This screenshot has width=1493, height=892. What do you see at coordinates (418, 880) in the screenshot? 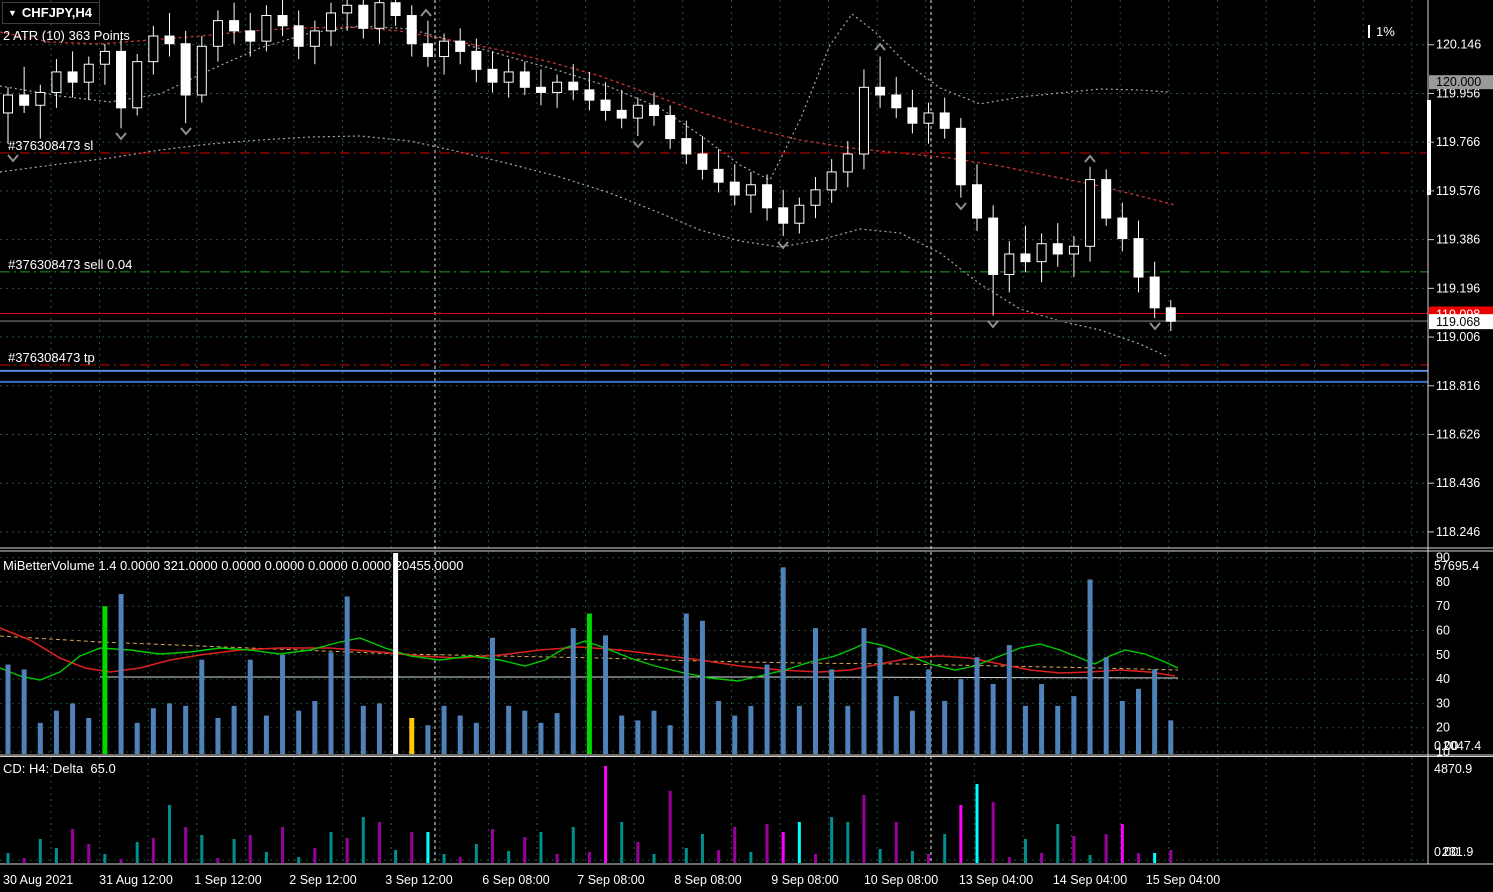
I see `time-tick-label: 3 Sep 12:00` at bounding box center [418, 880].